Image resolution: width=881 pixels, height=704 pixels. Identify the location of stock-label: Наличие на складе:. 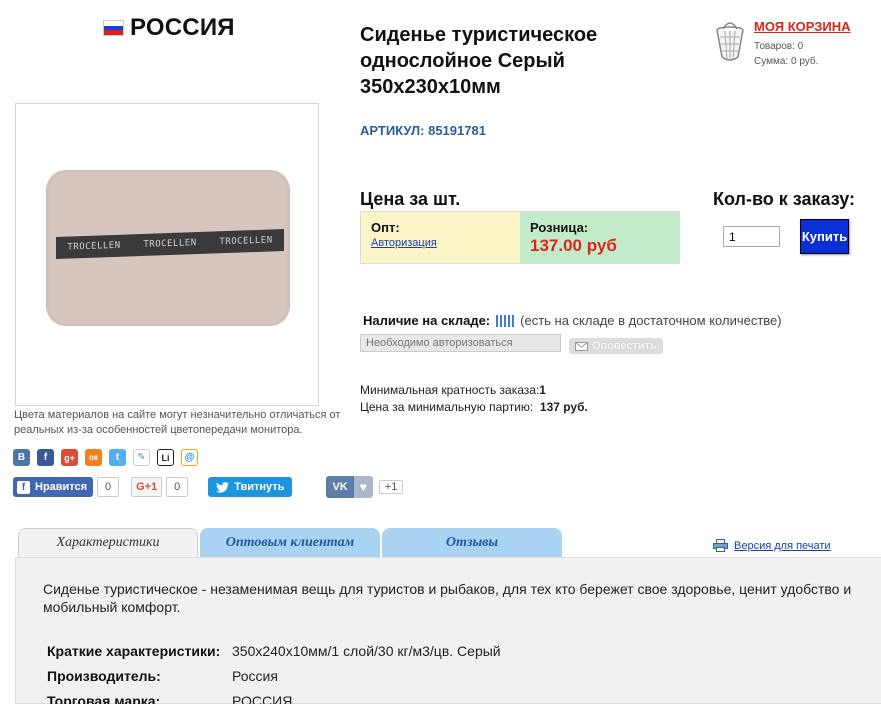
(427, 320).